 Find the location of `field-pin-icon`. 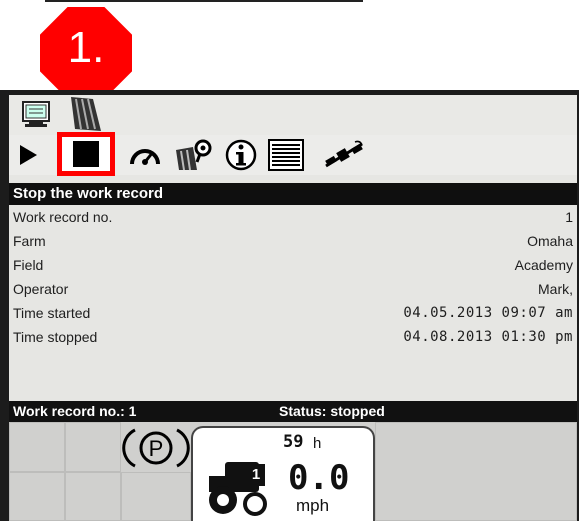

field-pin-icon is located at coordinates (193, 155).